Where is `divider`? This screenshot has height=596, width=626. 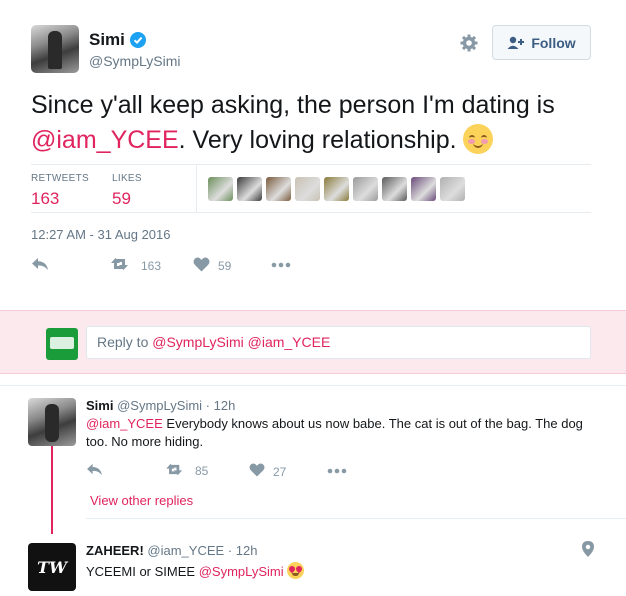
divider is located at coordinates (356, 518).